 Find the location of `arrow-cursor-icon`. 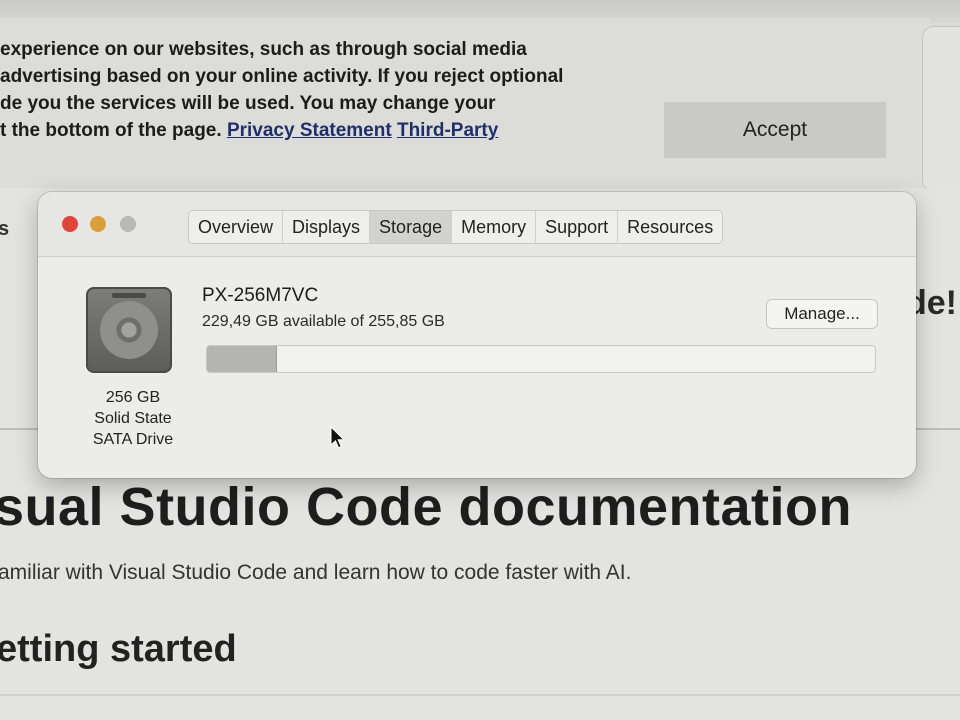

arrow-cursor-icon is located at coordinates (338, 437).